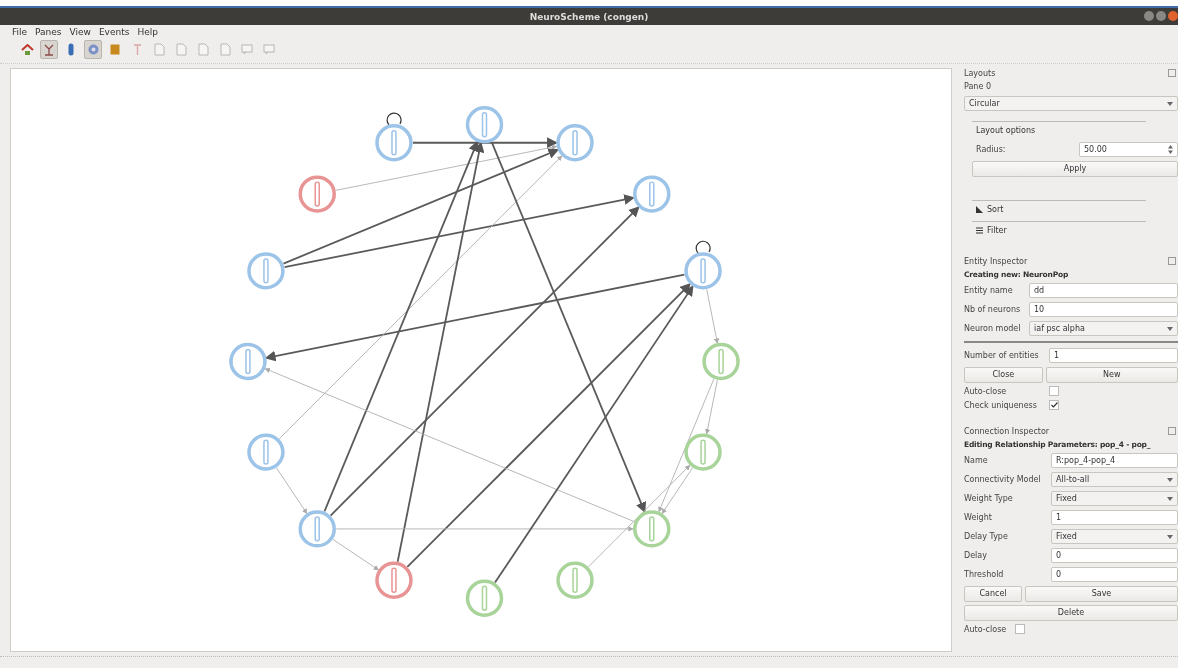 The height and width of the screenshot is (668, 1178). Describe the element at coordinates (984, 574) in the screenshot. I see `field-label: Threshold` at that location.